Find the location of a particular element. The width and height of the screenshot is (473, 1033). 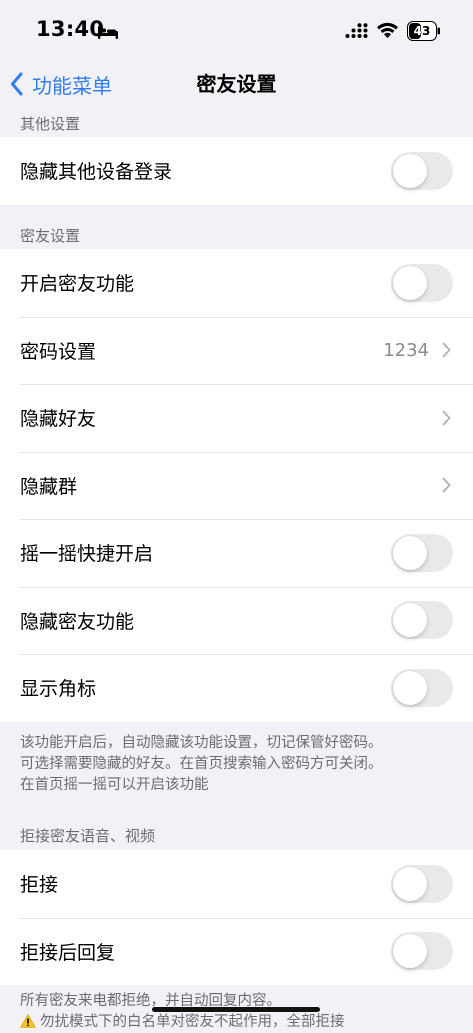

back-button-label: 功能菜单 is located at coordinates (72, 85).